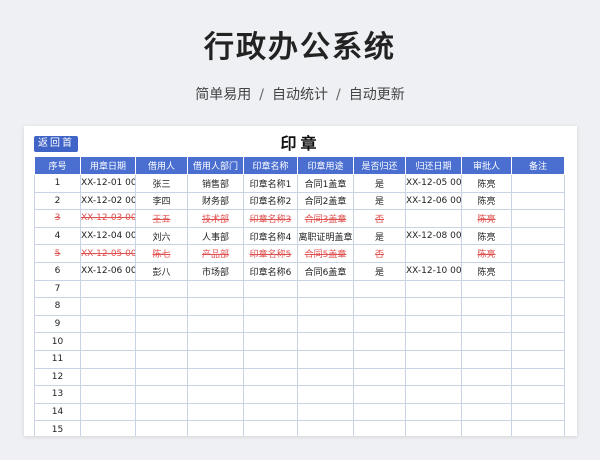 The height and width of the screenshot is (460, 600). Describe the element at coordinates (325, 218) in the screenshot. I see `table-cell: 合同3盖章` at that location.